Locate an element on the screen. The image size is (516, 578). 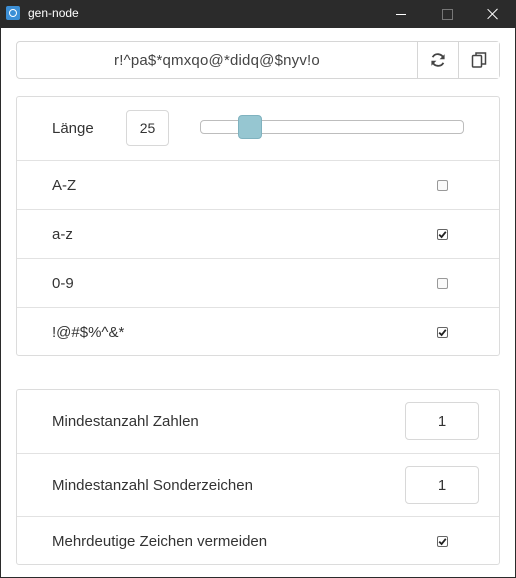
charset-row-symbols: !@#$%^&* is located at coordinates (258, 331).